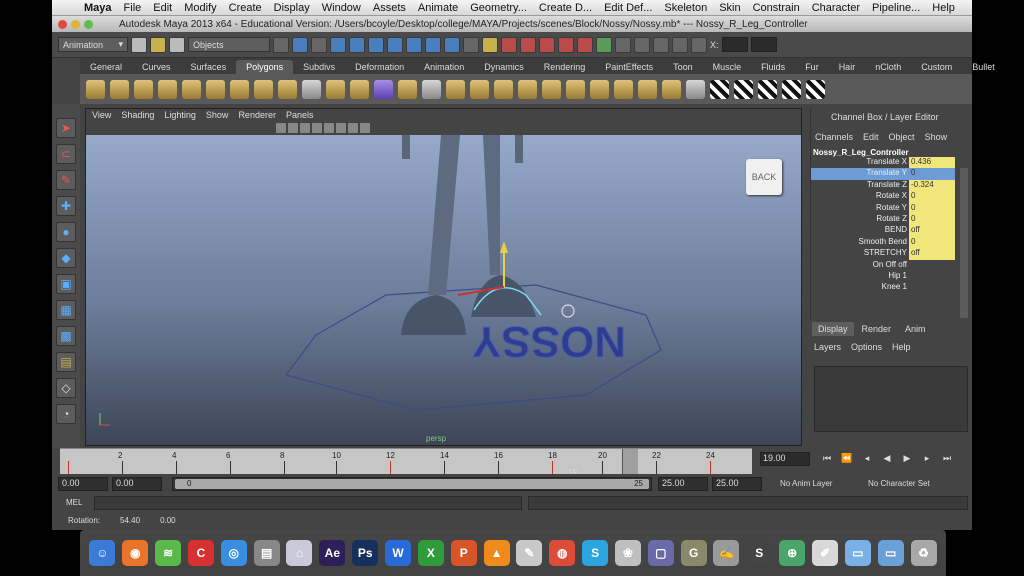  I want to click on spherical-map-icon, so click(767, 89).